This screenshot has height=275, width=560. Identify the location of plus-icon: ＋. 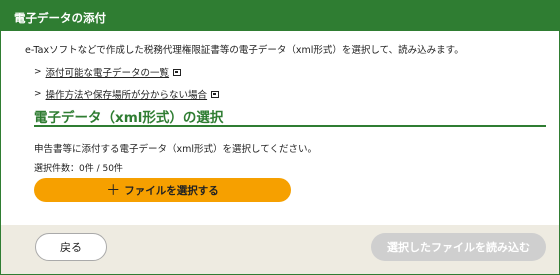
(113, 190).